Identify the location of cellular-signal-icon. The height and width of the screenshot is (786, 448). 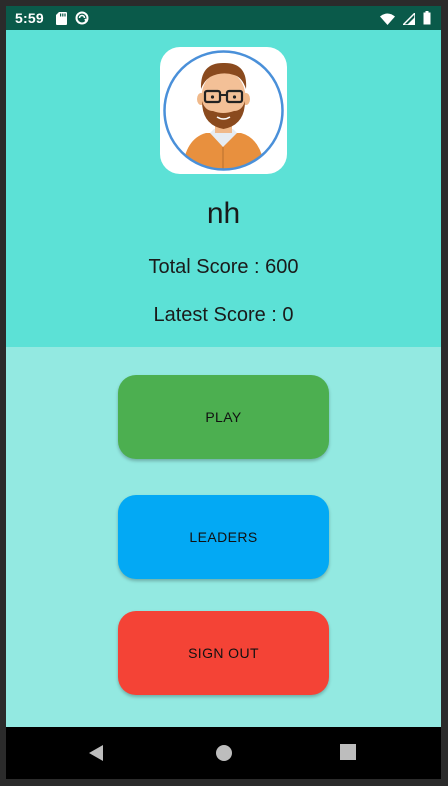
(408, 20).